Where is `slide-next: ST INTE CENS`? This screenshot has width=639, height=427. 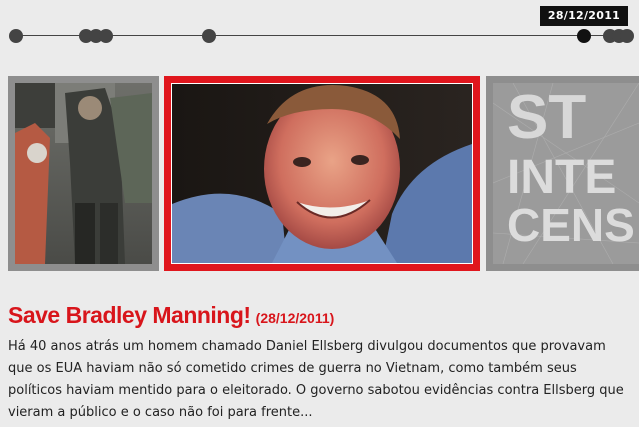 slide-next: ST INTE CENS is located at coordinates (562, 173).